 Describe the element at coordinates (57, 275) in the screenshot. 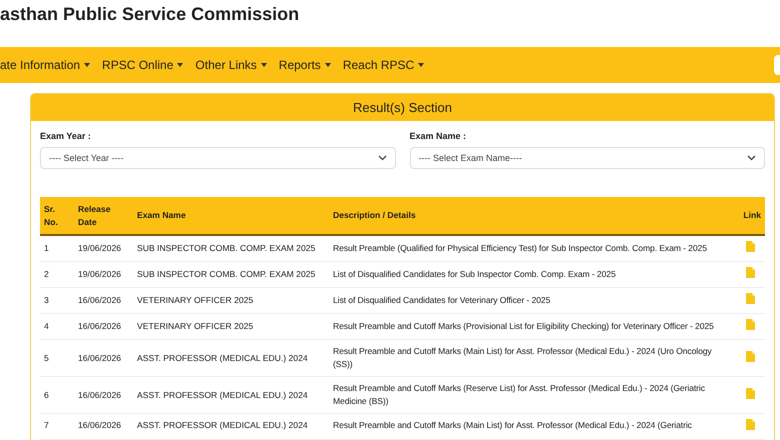

I see `table-cell: 2` at that location.